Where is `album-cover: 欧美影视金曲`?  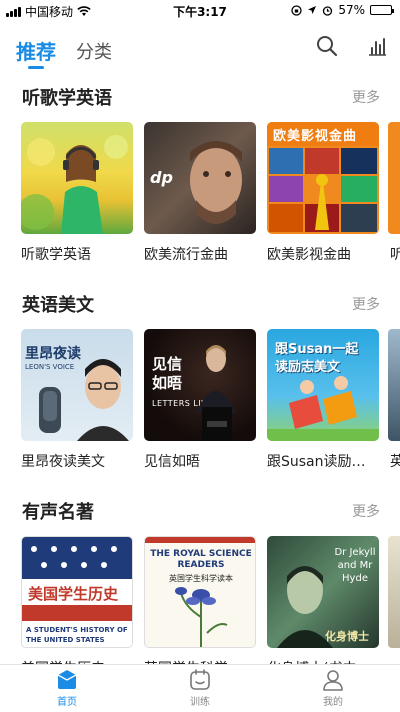
album-cover: 欧美影视金曲 is located at coordinates (323, 178).